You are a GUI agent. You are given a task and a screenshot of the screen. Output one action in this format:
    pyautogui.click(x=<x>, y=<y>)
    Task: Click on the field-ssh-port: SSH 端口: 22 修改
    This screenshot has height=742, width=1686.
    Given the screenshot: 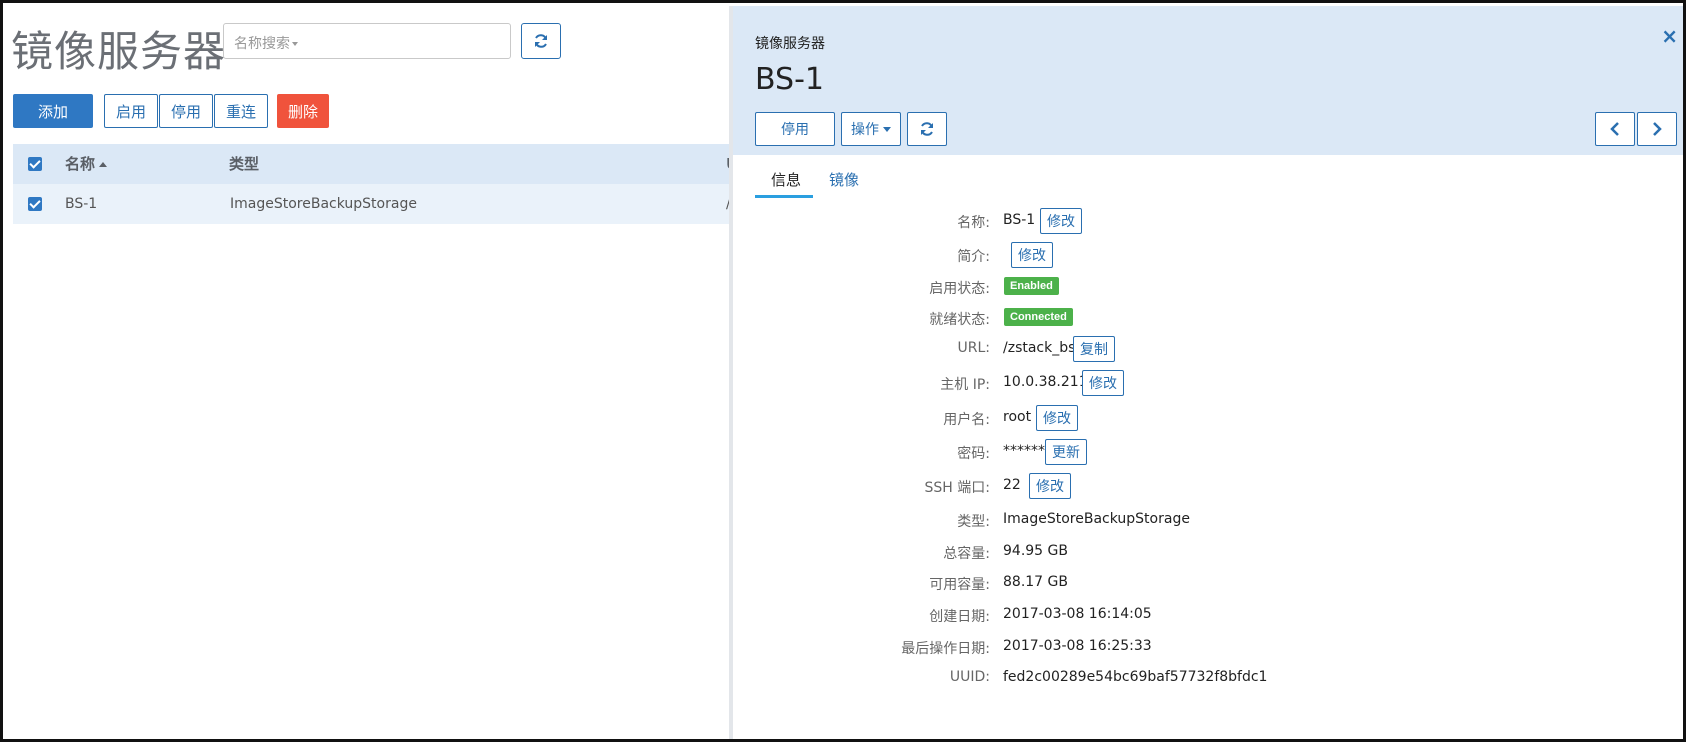 What is the action you would take?
    pyautogui.click(x=1208, y=484)
    